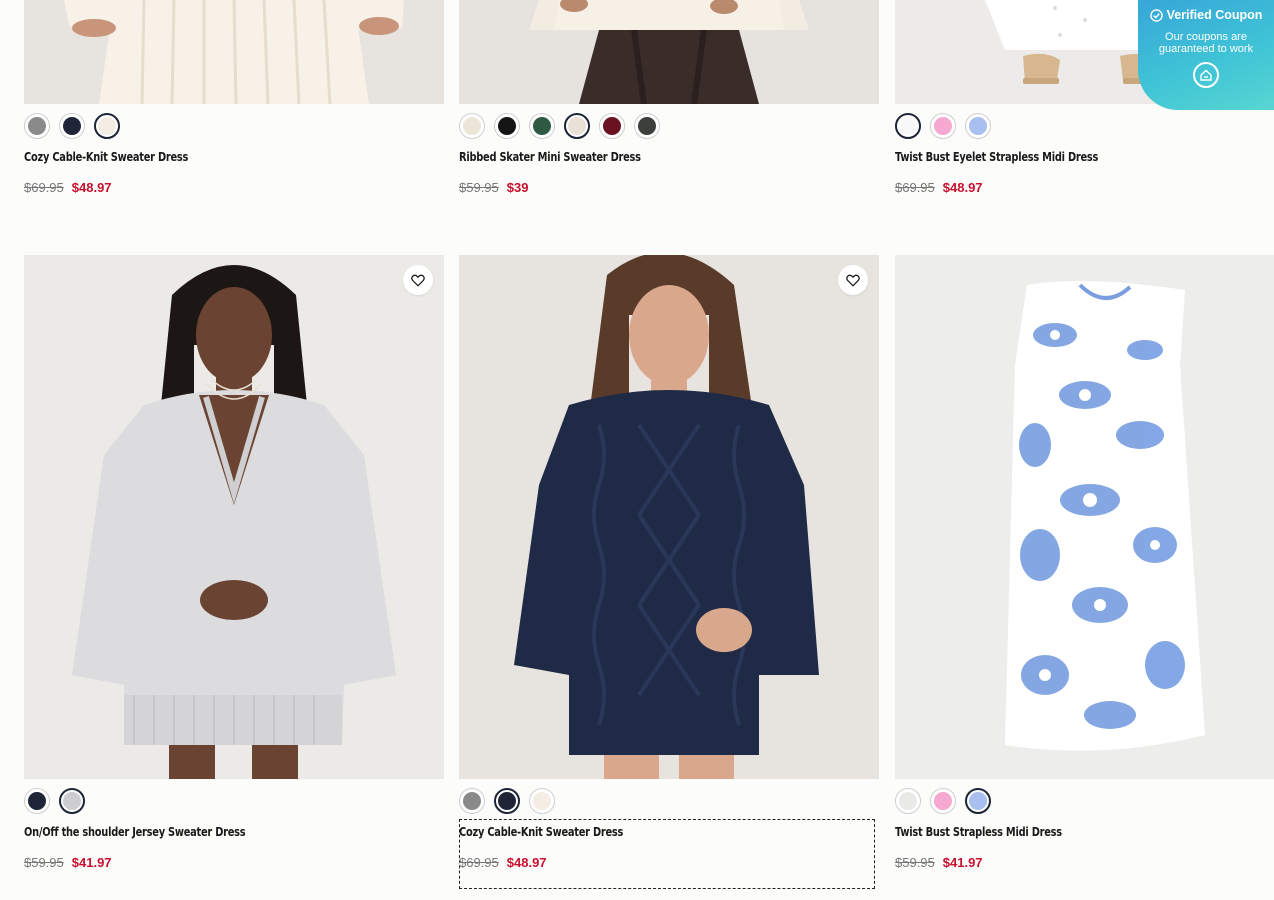  I want to click on product-name: Twist Bust Eyelet Strapless Midi Dress, so click(996, 157).